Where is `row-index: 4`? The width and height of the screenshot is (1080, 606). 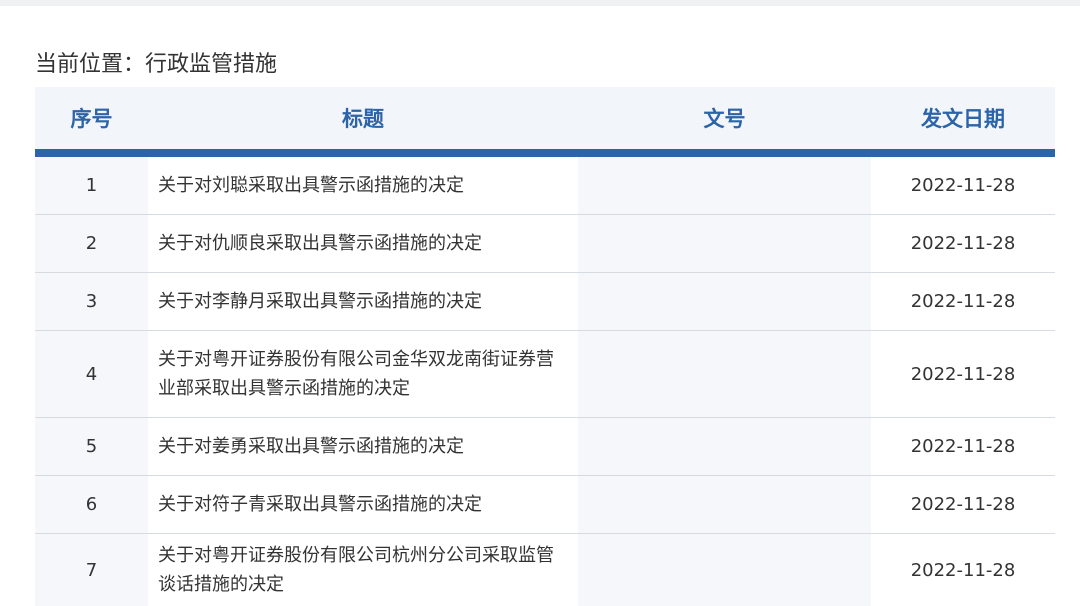 row-index: 4 is located at coordinates (91, 374).